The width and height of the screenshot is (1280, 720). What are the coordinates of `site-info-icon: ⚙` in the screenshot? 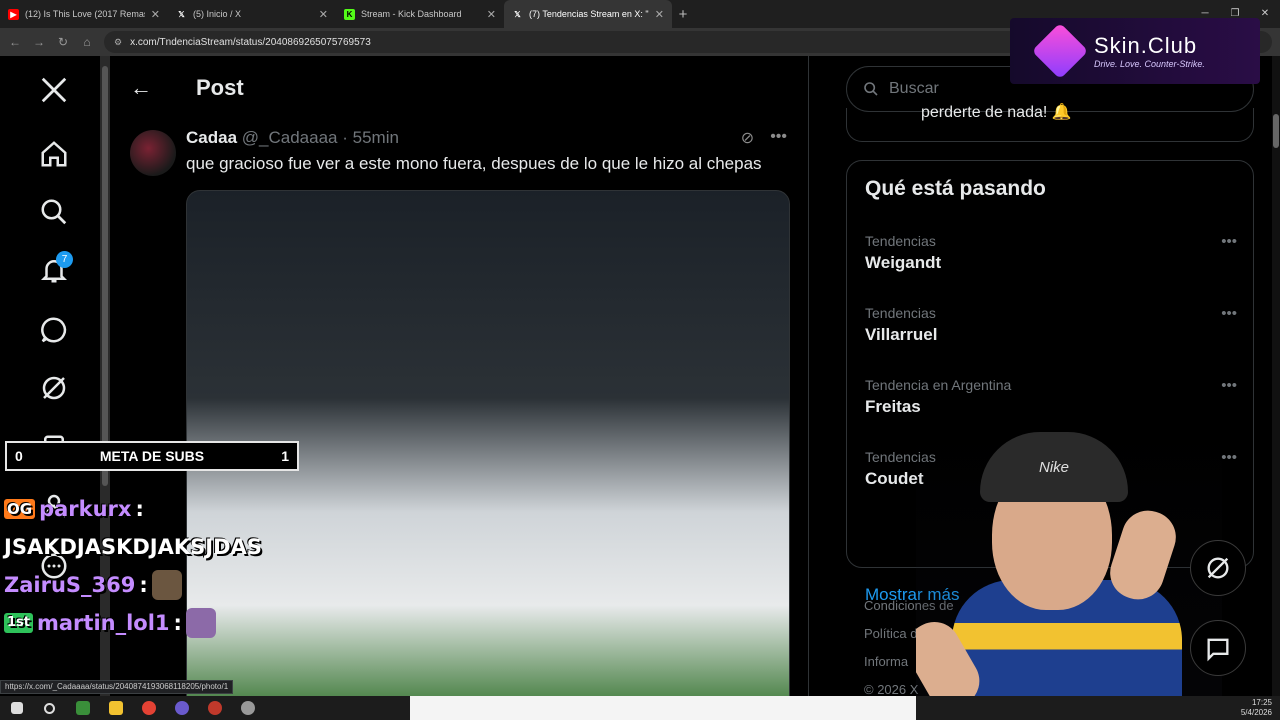 It's located at (118, 42).